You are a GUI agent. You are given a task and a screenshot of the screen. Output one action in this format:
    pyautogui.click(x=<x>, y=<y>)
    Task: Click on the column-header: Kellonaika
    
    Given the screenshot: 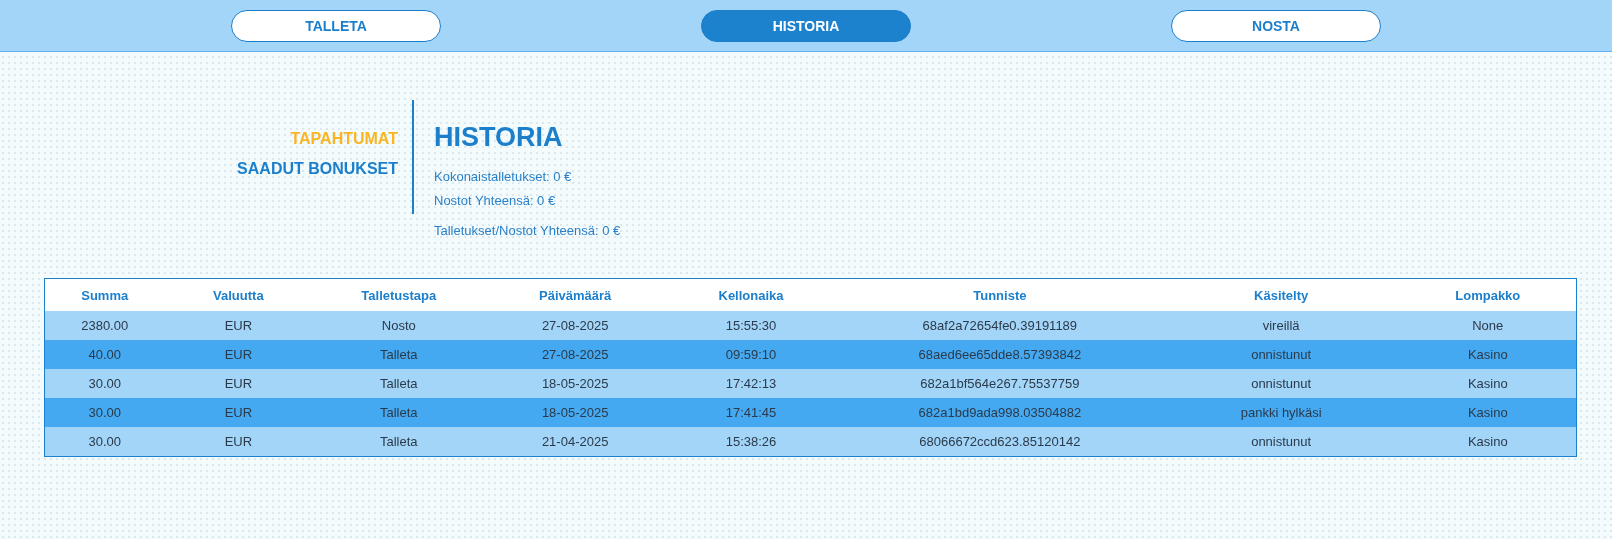 What is the action you would take?
    pyautogui.click(x=751, y=294)
    